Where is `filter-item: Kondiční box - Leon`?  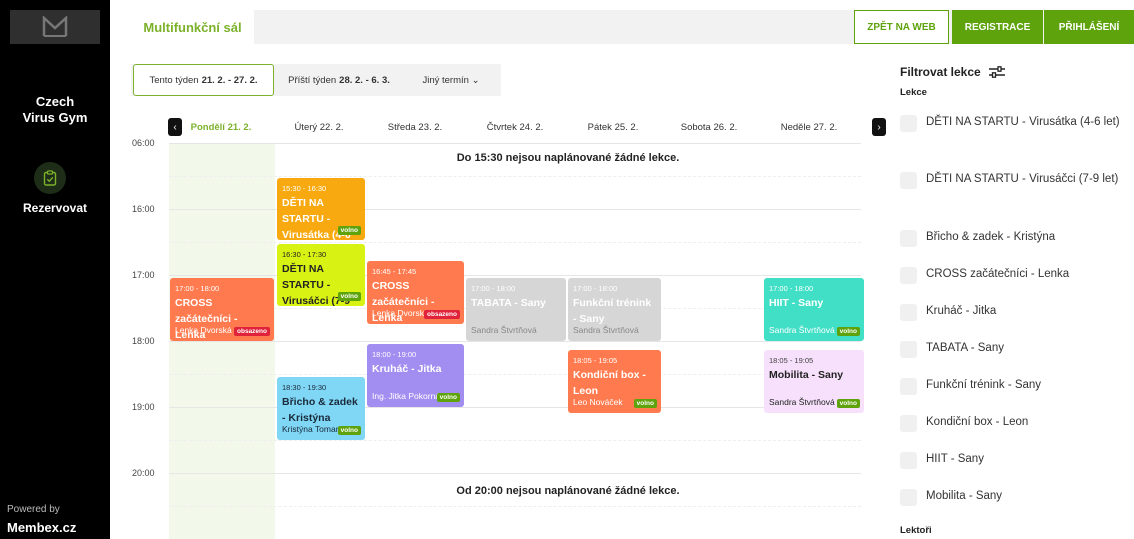
filter-item: Kondiční box - Leon is located at coordinates (1012, 423).